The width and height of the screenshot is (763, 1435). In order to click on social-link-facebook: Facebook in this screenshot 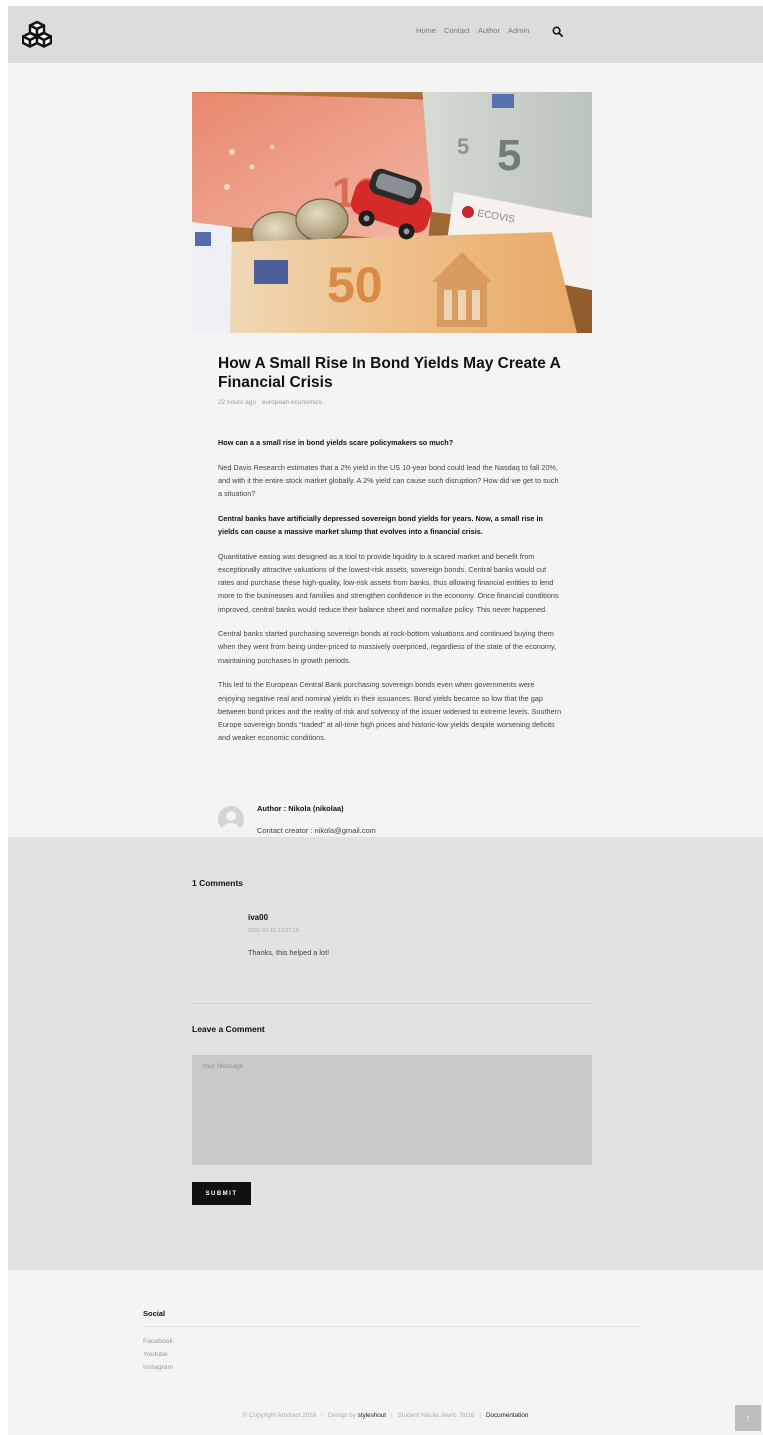, I will do `click(158, 1341)`.